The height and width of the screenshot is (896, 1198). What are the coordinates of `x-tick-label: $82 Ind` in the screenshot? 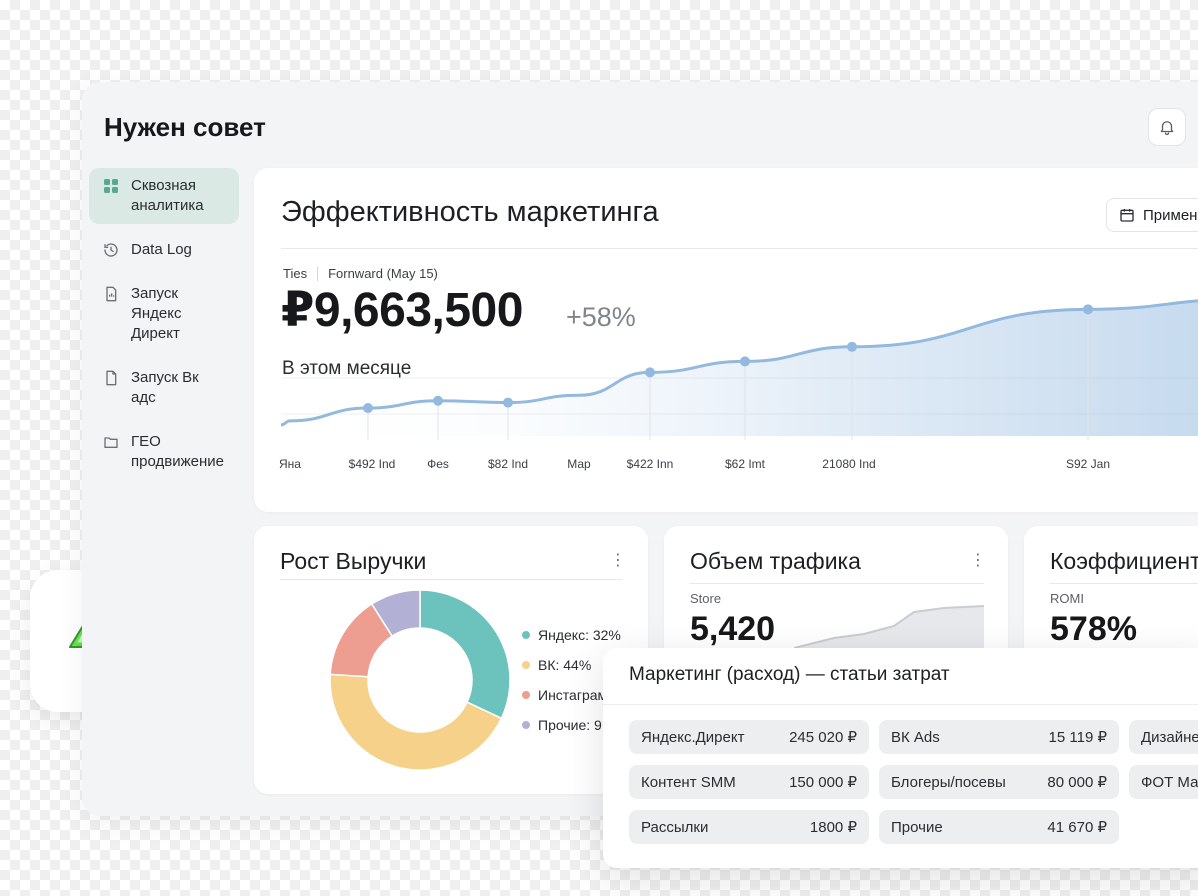 It's located at (508, 464).